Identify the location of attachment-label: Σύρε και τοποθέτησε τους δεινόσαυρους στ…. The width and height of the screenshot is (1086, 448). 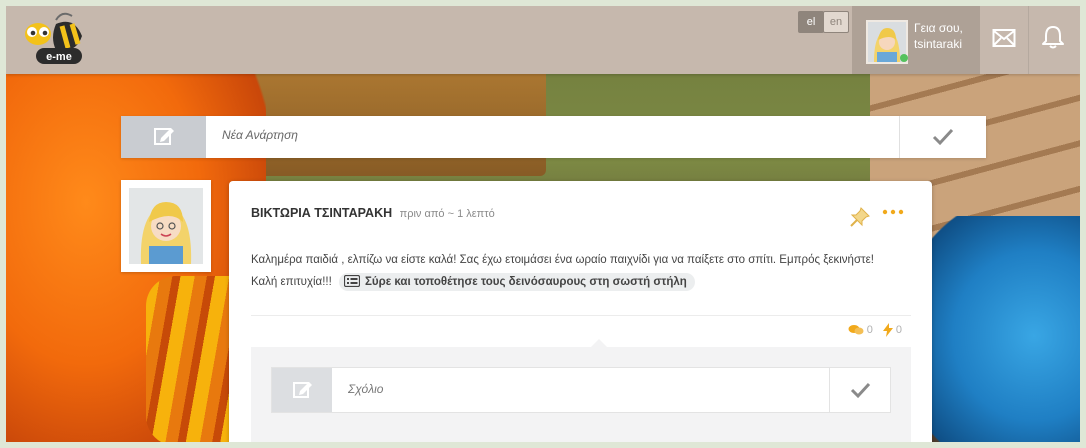
(526, 282).